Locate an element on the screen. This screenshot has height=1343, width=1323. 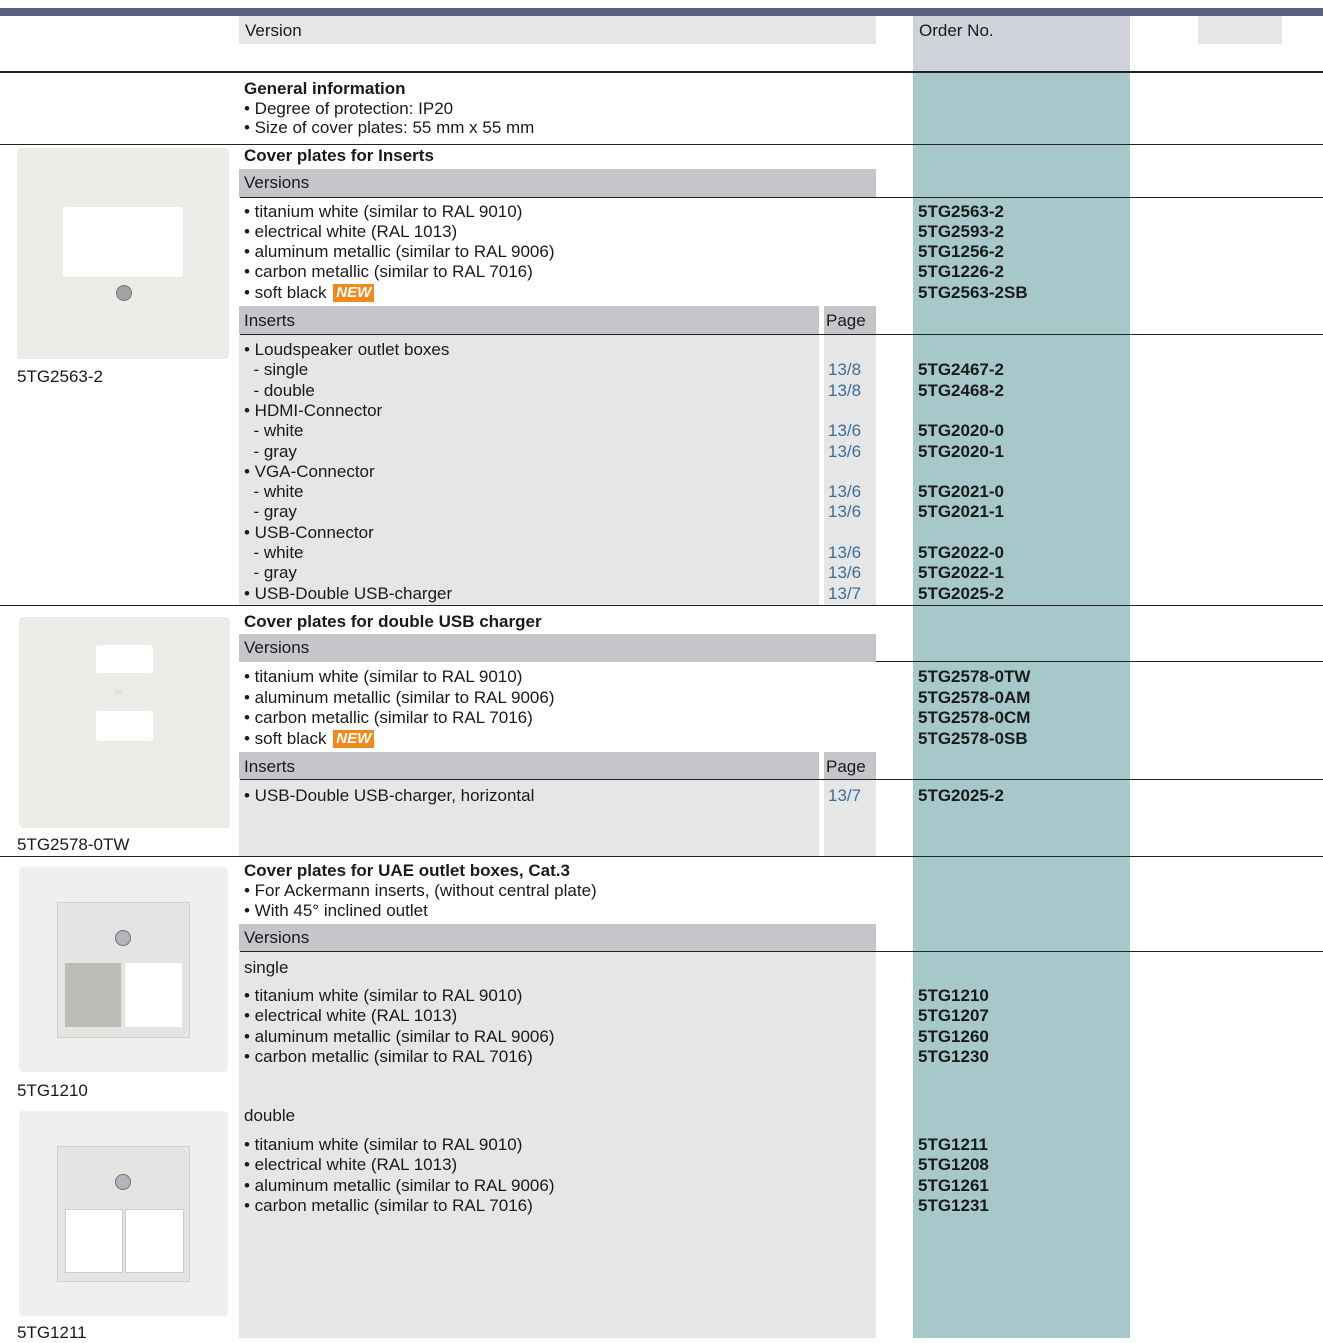
sec2-insert: • USB-Double USB-charger, horizontal is located at coordinates (389, 795).